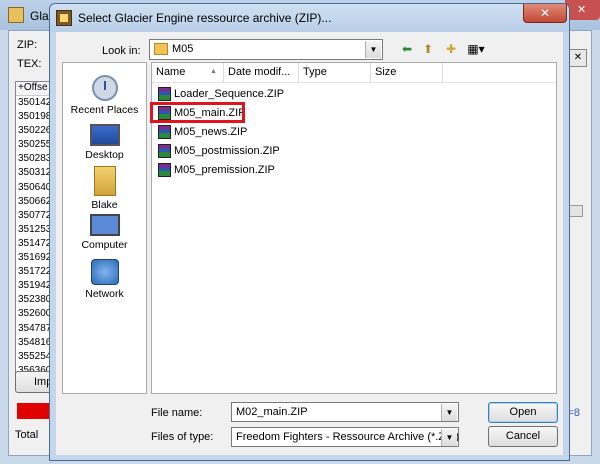  I want to click on file-row: Loader_Sequence.ZIP, so click(221, 94).